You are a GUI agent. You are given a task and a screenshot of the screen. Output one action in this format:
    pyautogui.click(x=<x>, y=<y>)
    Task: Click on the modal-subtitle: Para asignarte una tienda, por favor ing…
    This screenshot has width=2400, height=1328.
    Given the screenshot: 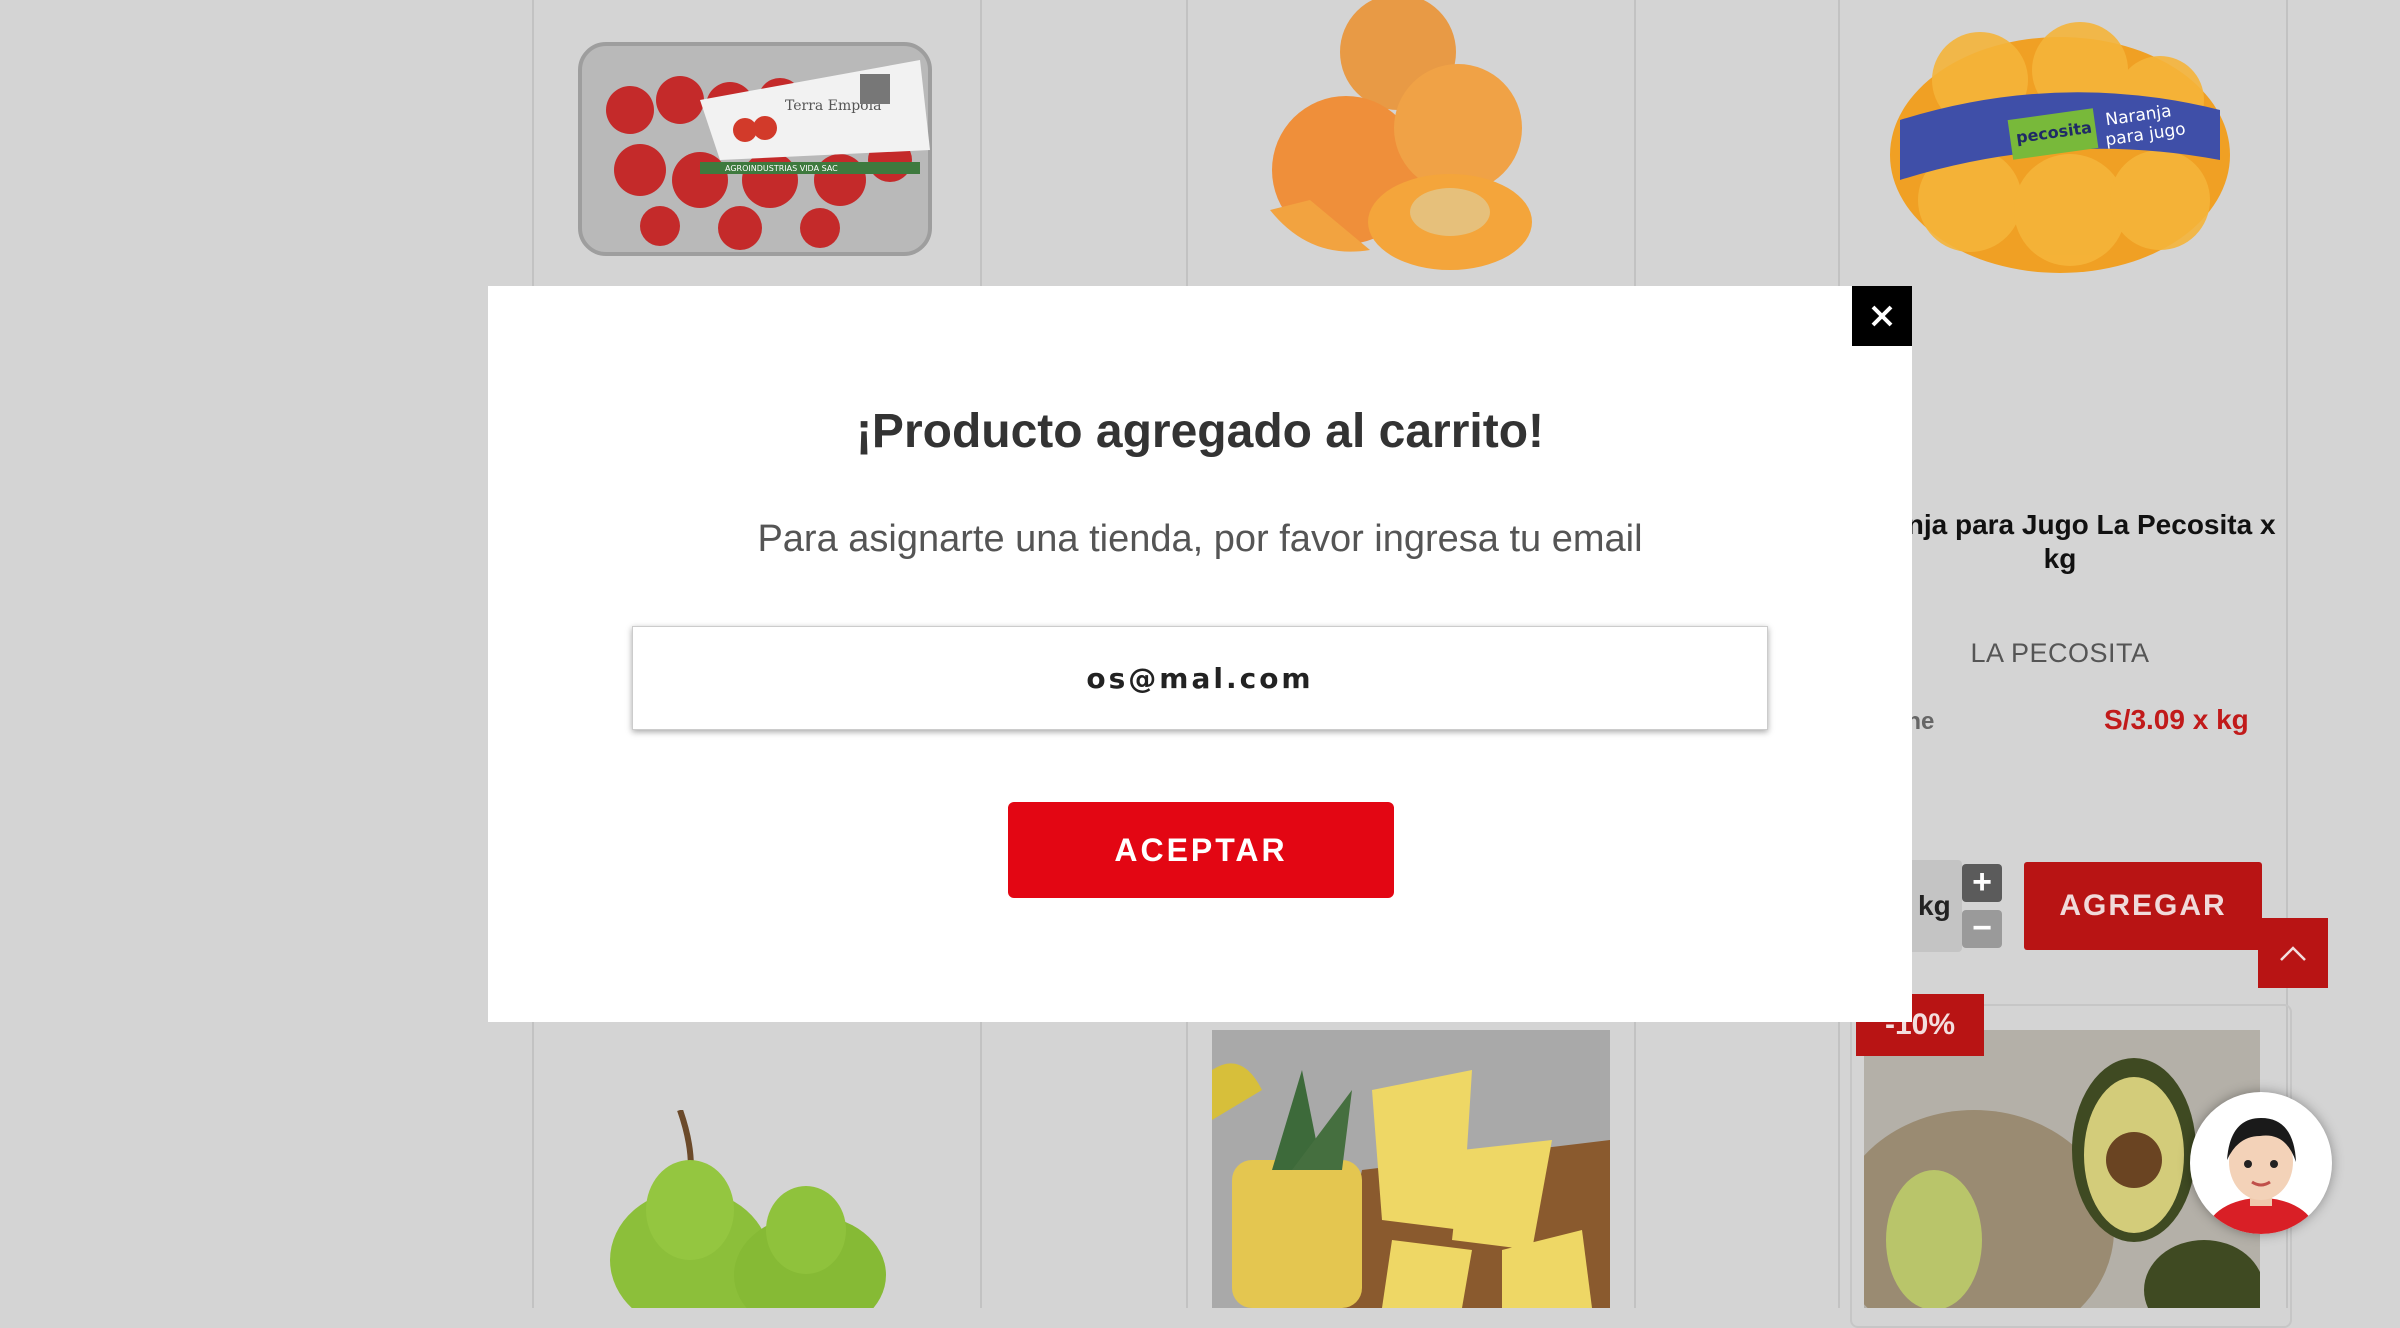 What is the action you would take?
    pyautogui.click(x=1200, y=539)
    